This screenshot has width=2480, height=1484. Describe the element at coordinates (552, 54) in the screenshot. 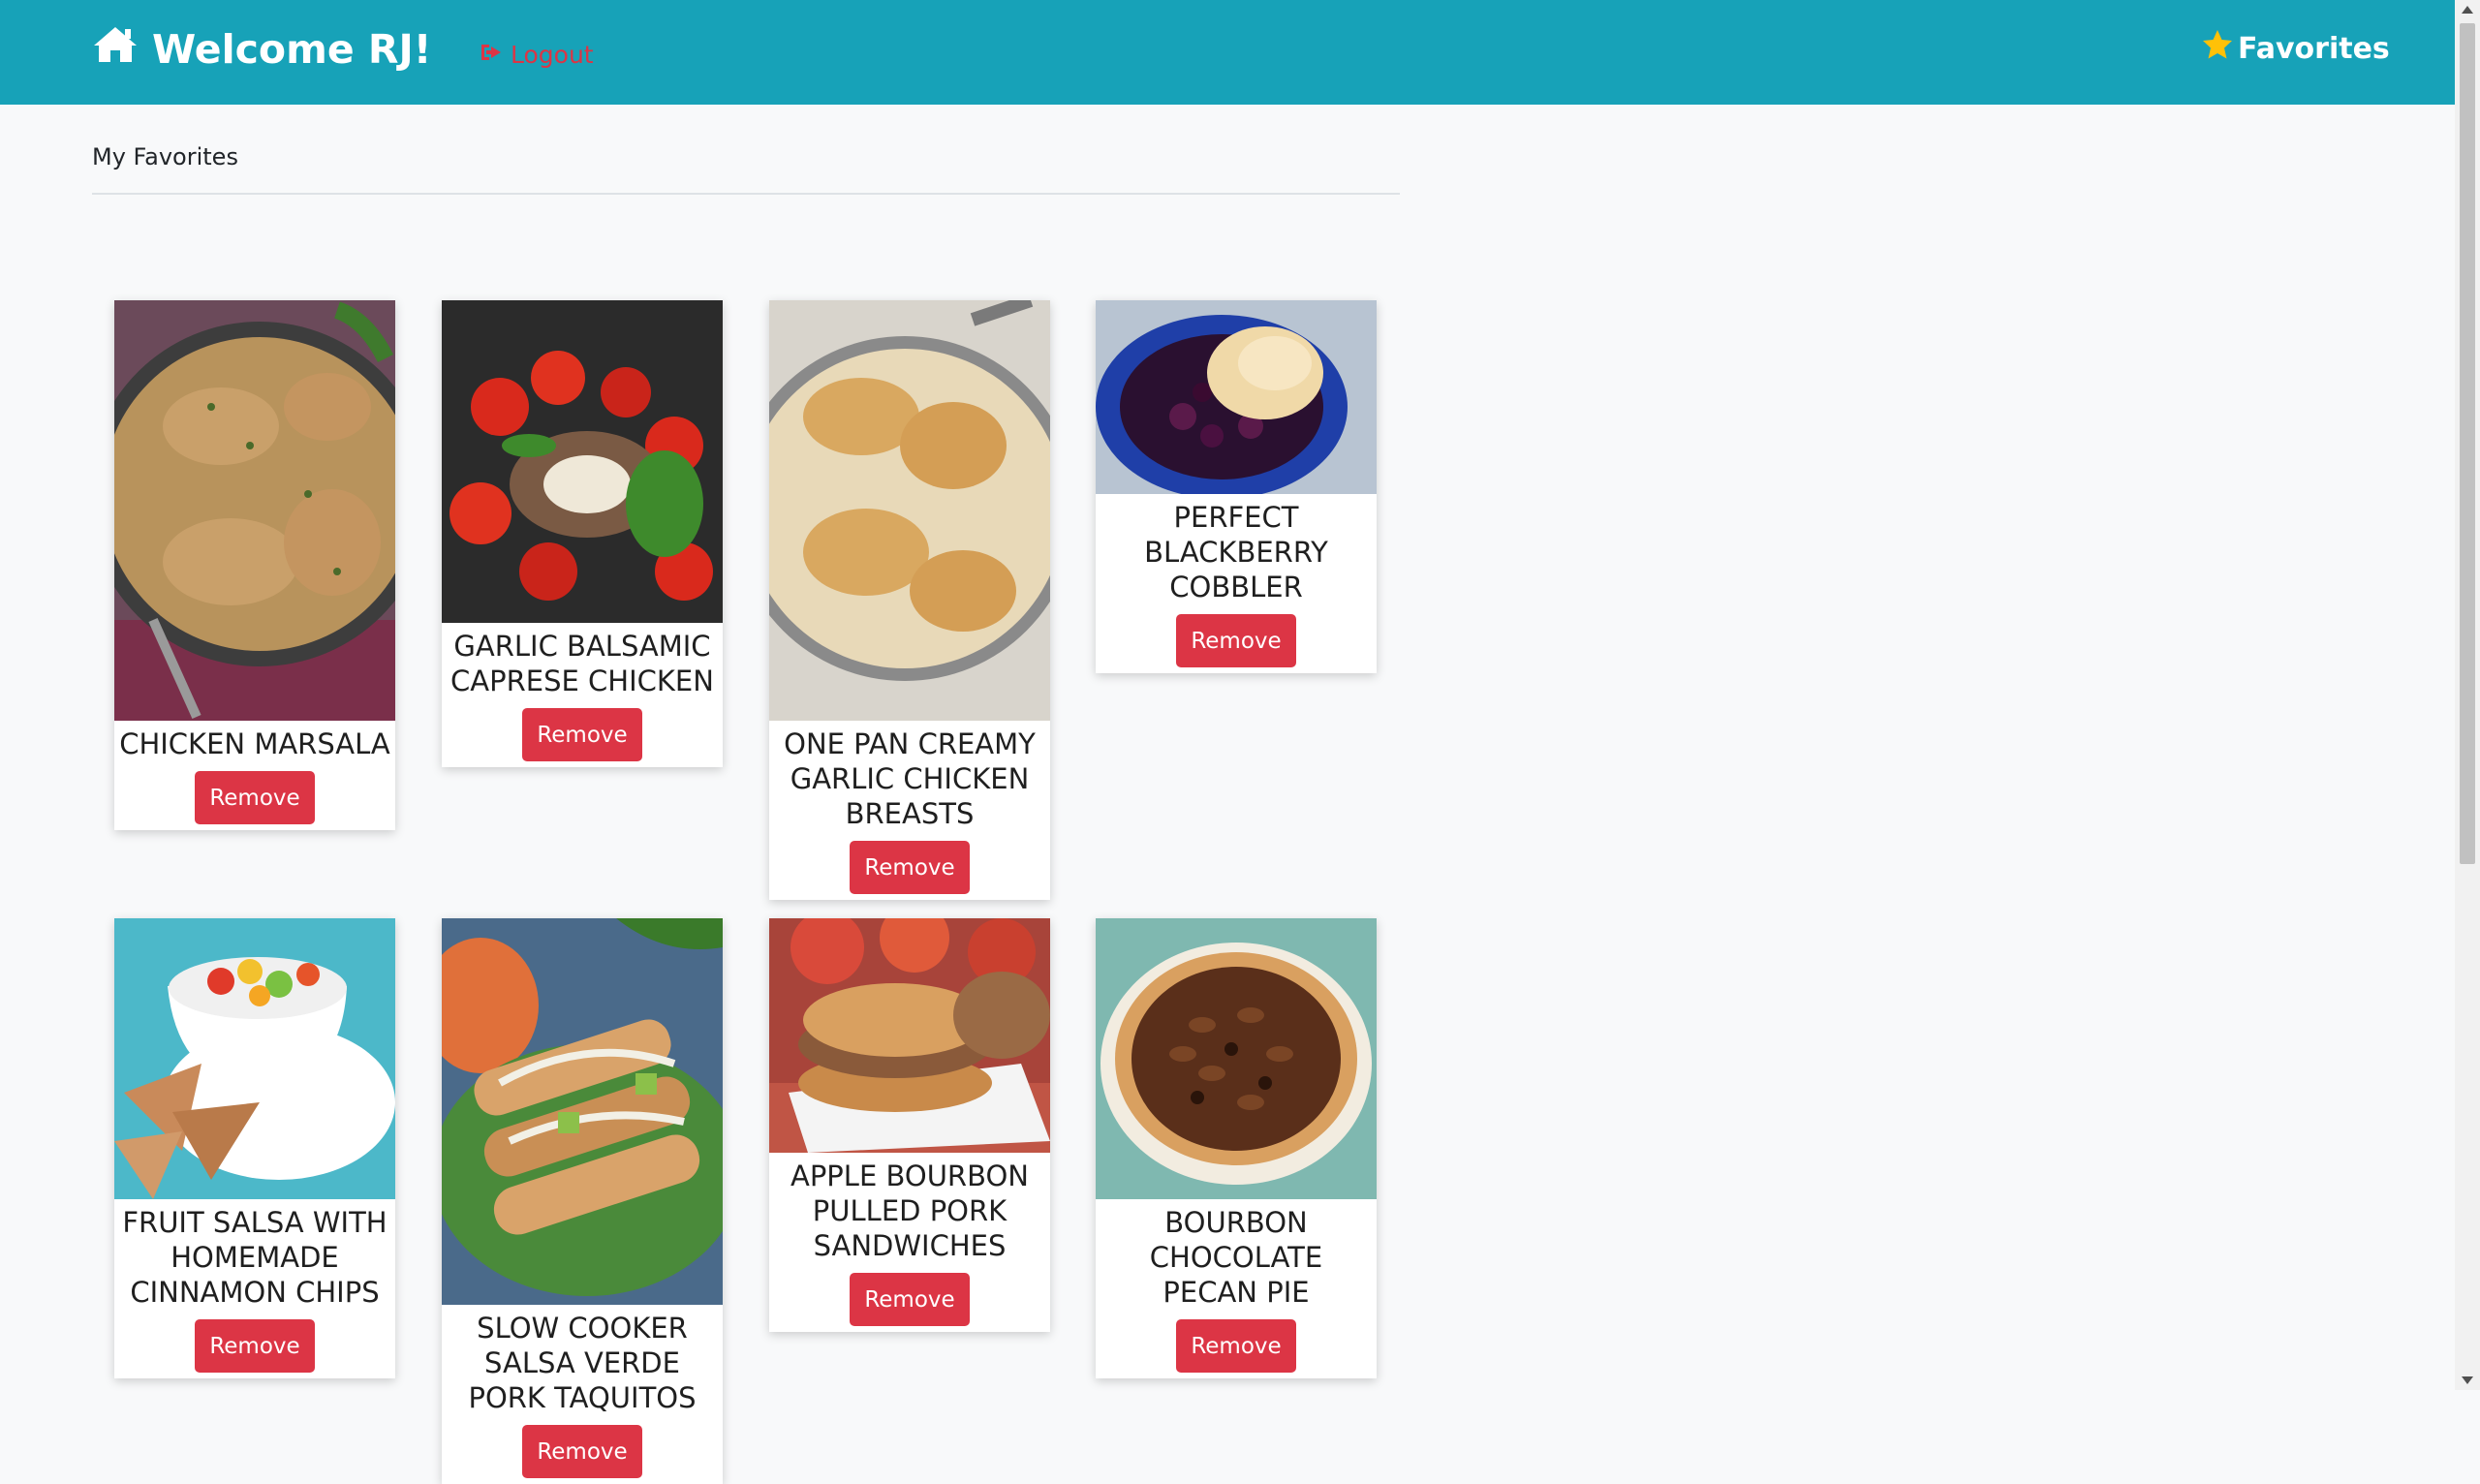

I see `logout-label: Logout` at that location.